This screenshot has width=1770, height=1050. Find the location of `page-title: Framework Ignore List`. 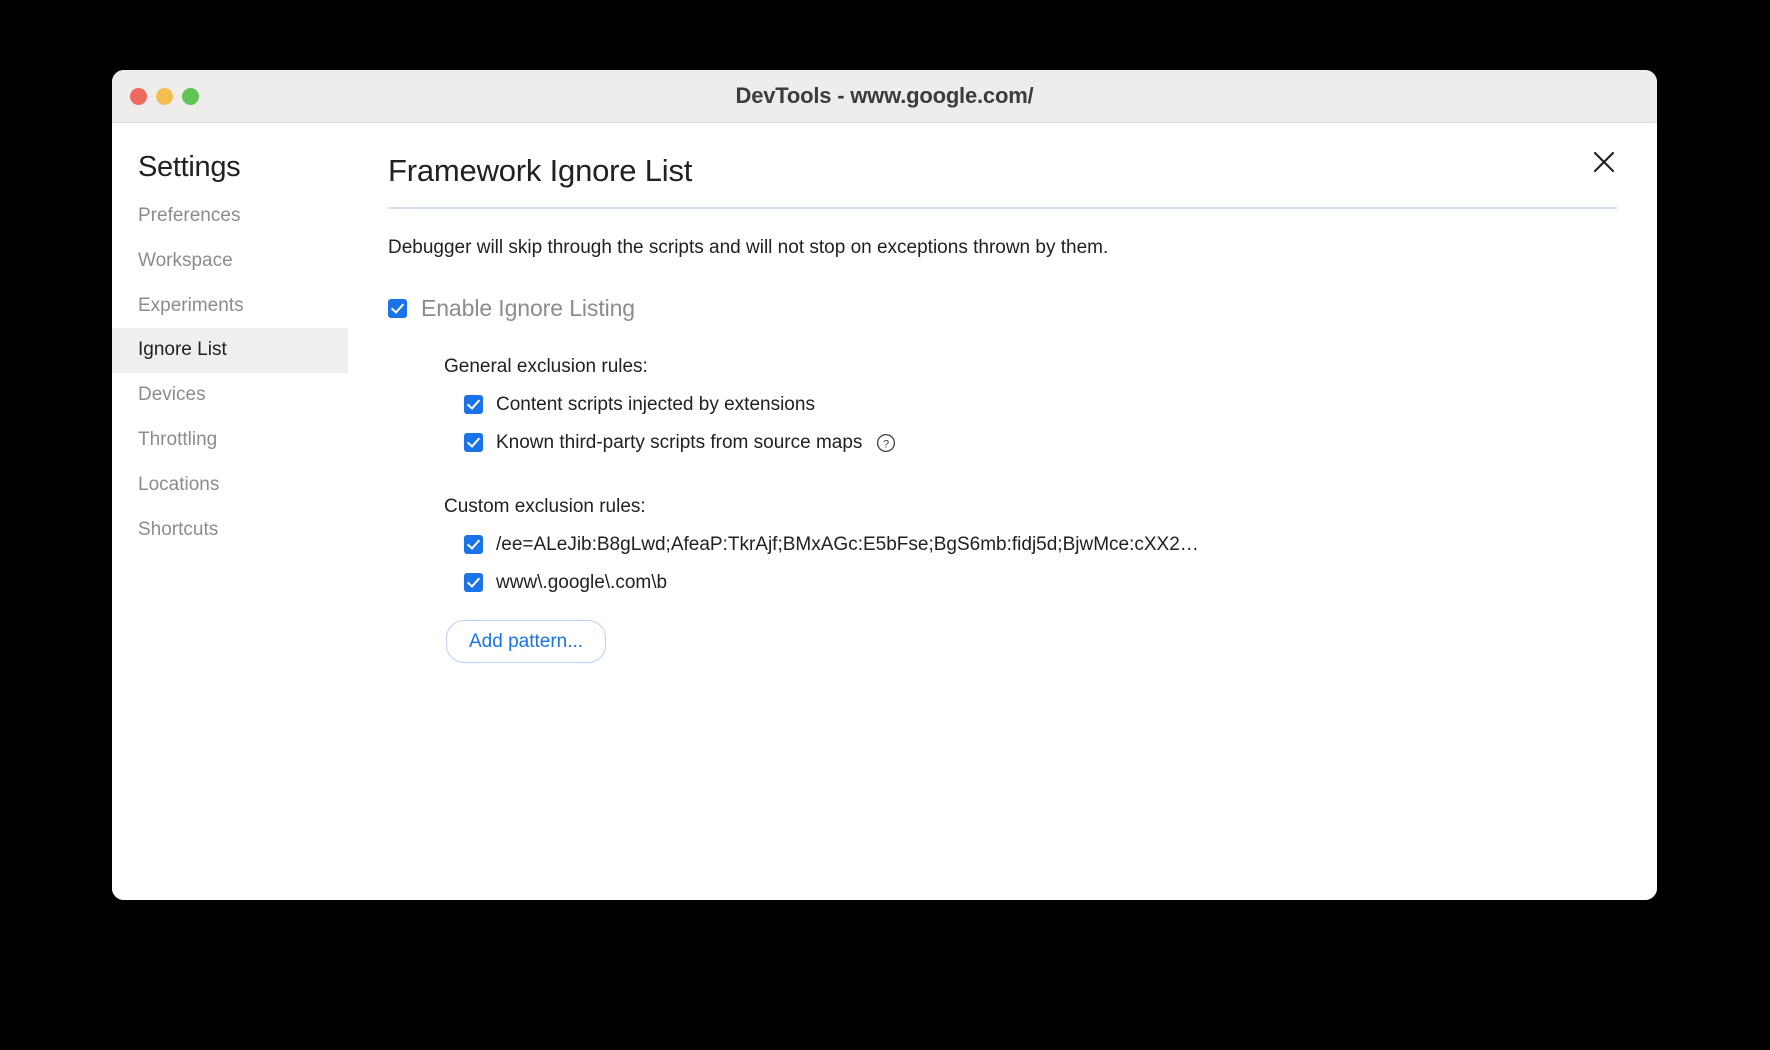

page-title: Framework Ignore List is located at coordinates (540, 170).